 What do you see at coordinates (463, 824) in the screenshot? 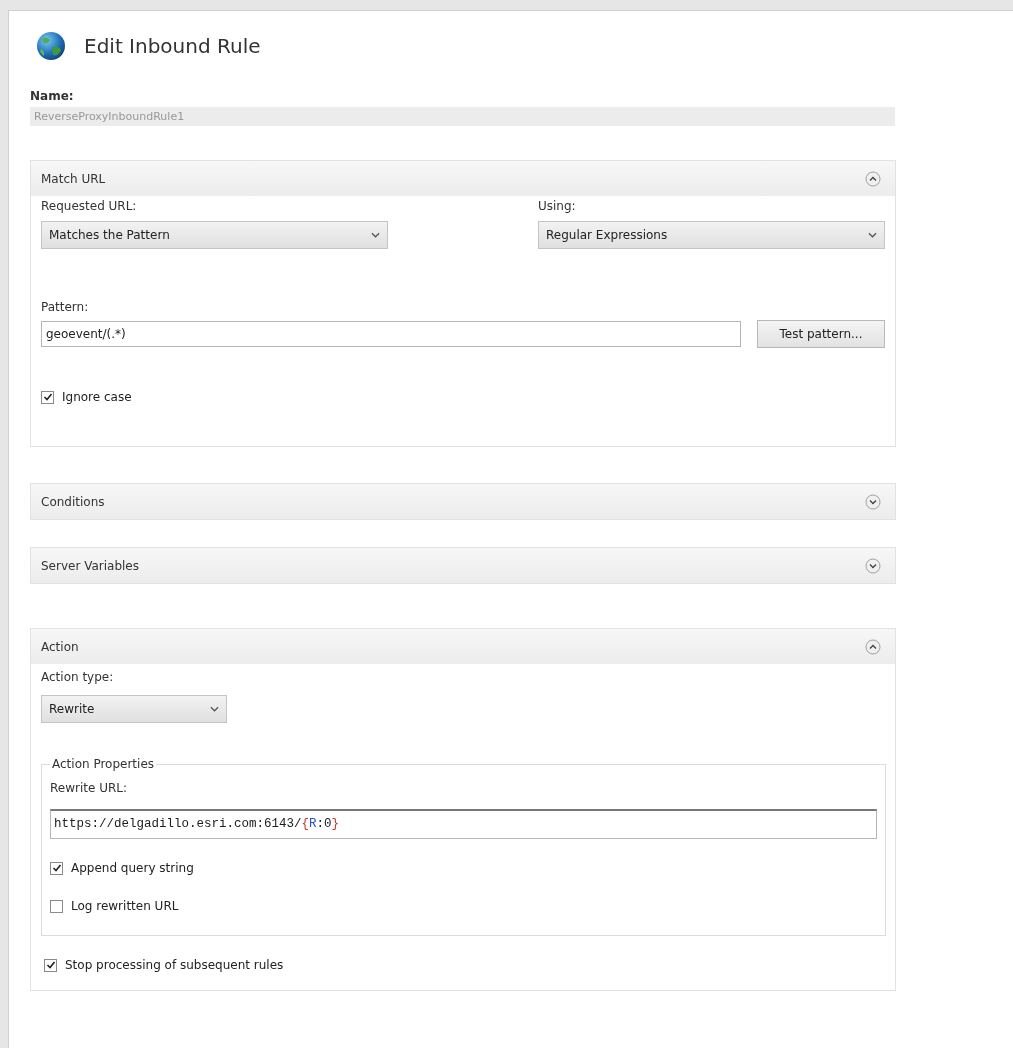
I see `rewrite-url-field: https://delgadillo.esri.com:6143/{R:0}` at bounding box center [463, 824].